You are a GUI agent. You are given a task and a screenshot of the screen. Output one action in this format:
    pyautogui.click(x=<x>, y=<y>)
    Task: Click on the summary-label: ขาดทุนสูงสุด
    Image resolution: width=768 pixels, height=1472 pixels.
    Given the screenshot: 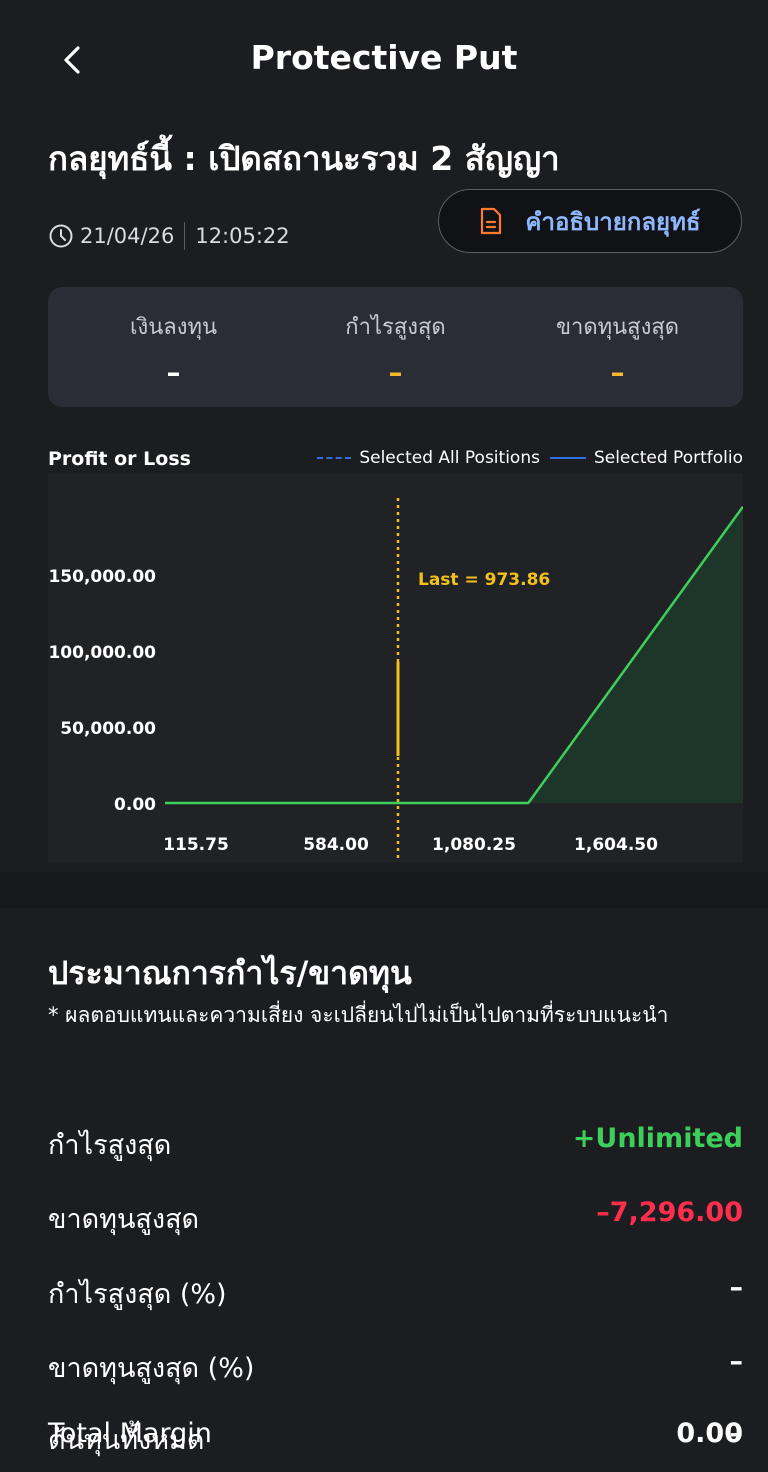 What is the action you would take?
    pyautogui.click(x=617, y=327)
    